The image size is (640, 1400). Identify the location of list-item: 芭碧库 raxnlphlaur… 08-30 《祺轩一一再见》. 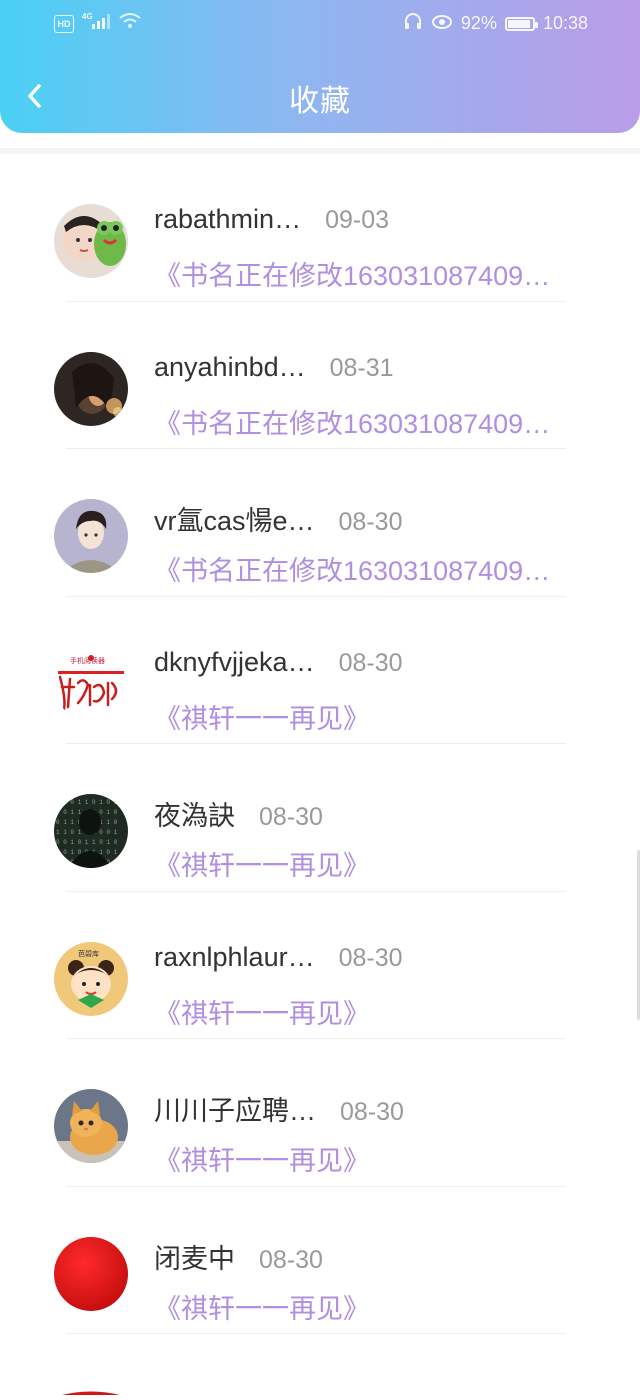
(320, 965).